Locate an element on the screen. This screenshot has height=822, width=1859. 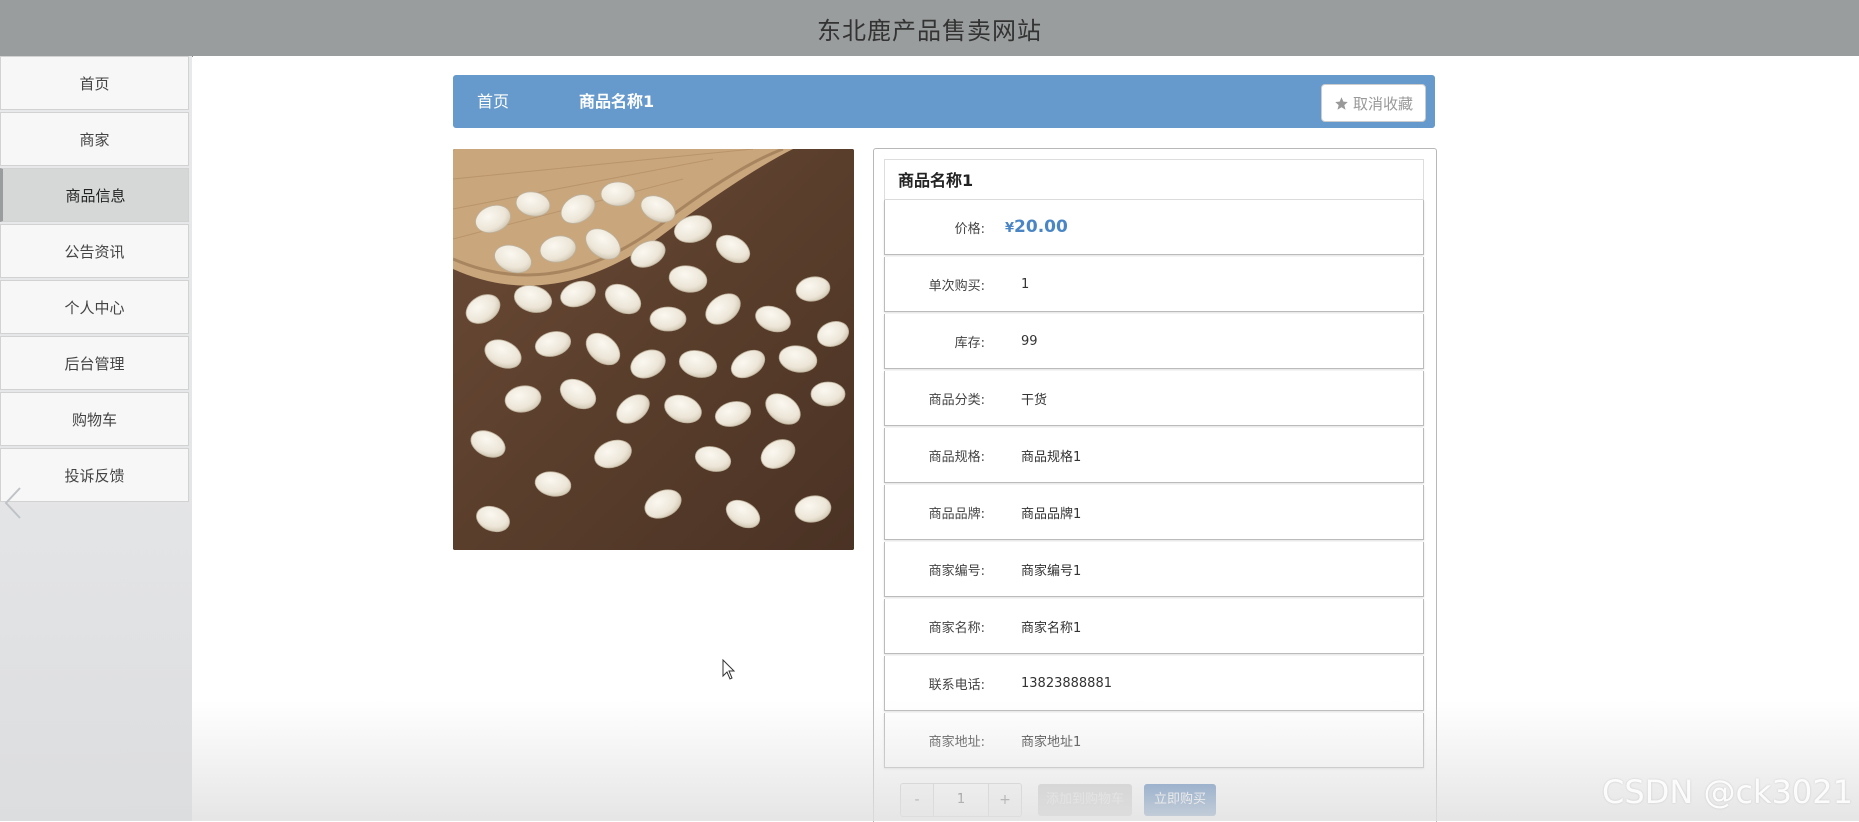
price-row: 价格: ¥20.00 is located at coordinates (1154, 227).